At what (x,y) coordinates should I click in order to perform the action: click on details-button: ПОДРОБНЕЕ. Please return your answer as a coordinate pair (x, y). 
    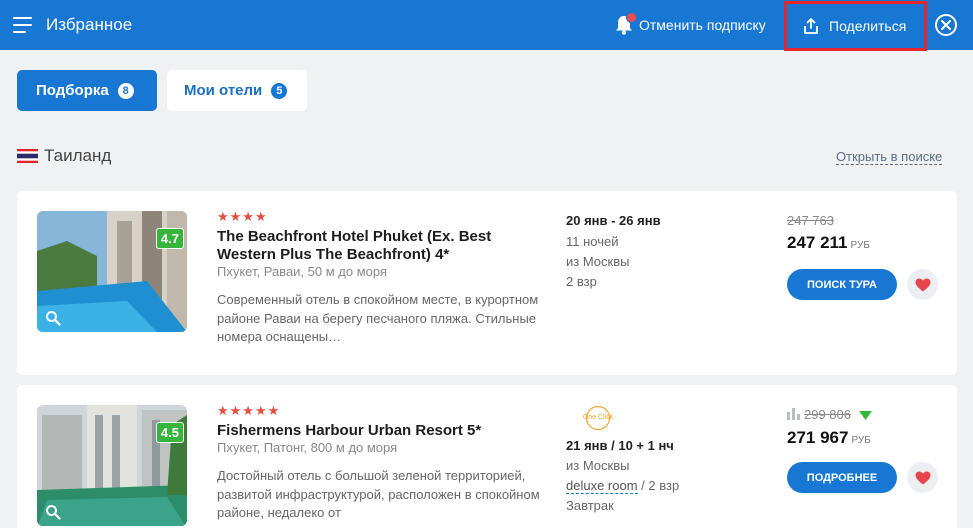
    Looking at the image, I should click on (842, 477).